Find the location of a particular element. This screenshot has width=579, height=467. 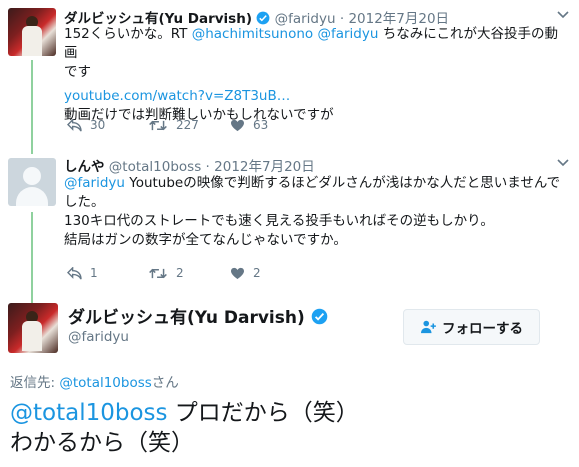

reply-count: 30 is located at coordinates (98, 125).